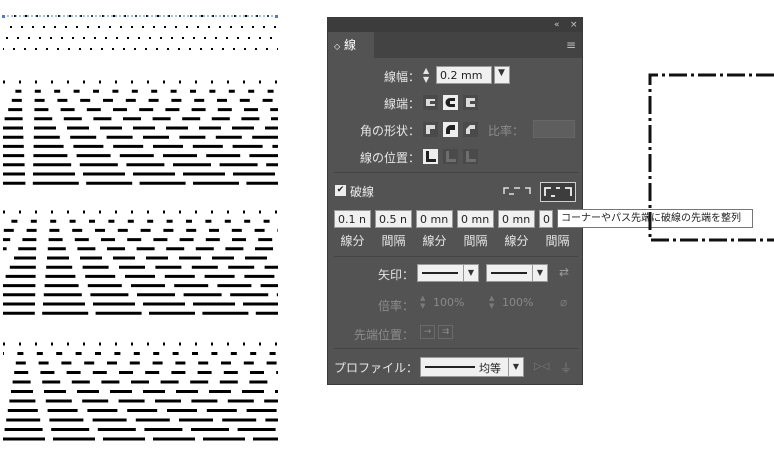 Image resolution: width=774 pixels, height=465 pixels. I want to click on bevel-join-button, so click(470, 129).